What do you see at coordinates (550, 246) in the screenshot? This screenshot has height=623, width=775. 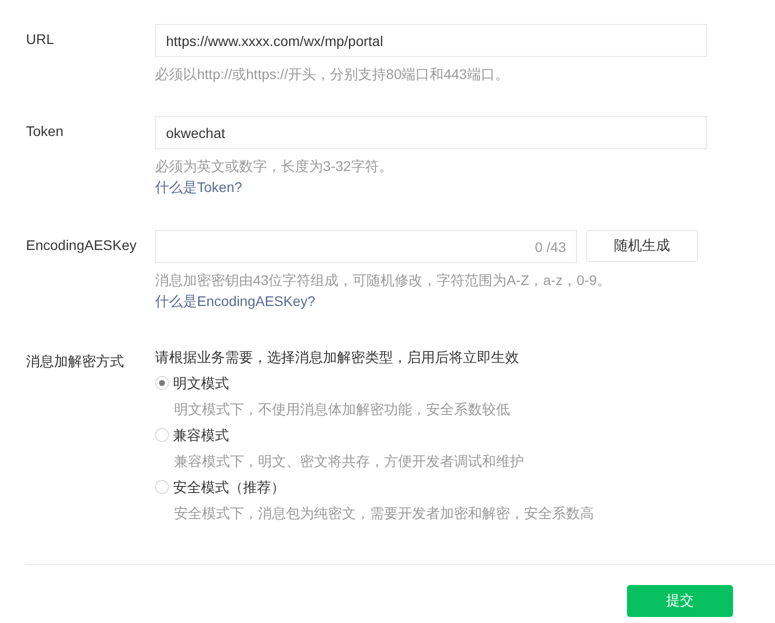 I see `character-counter: 0 /43` at bounding box center [550, 246].